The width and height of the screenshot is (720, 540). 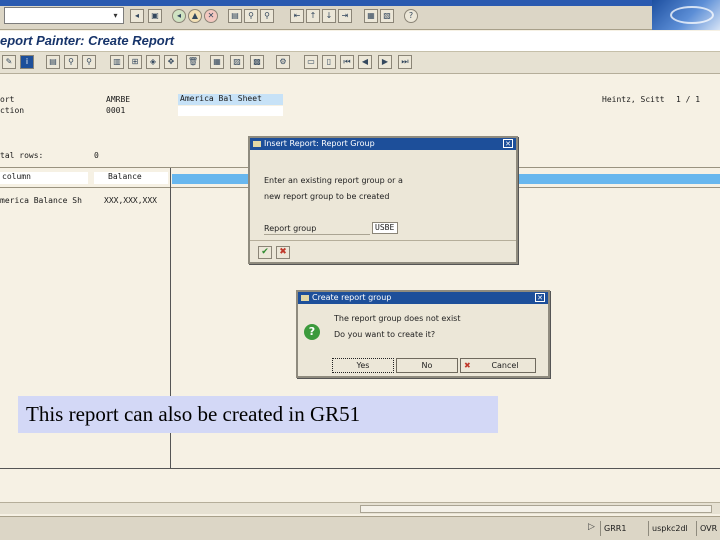 I want to click on print-icon: ▤, so click(x=235, y=16).